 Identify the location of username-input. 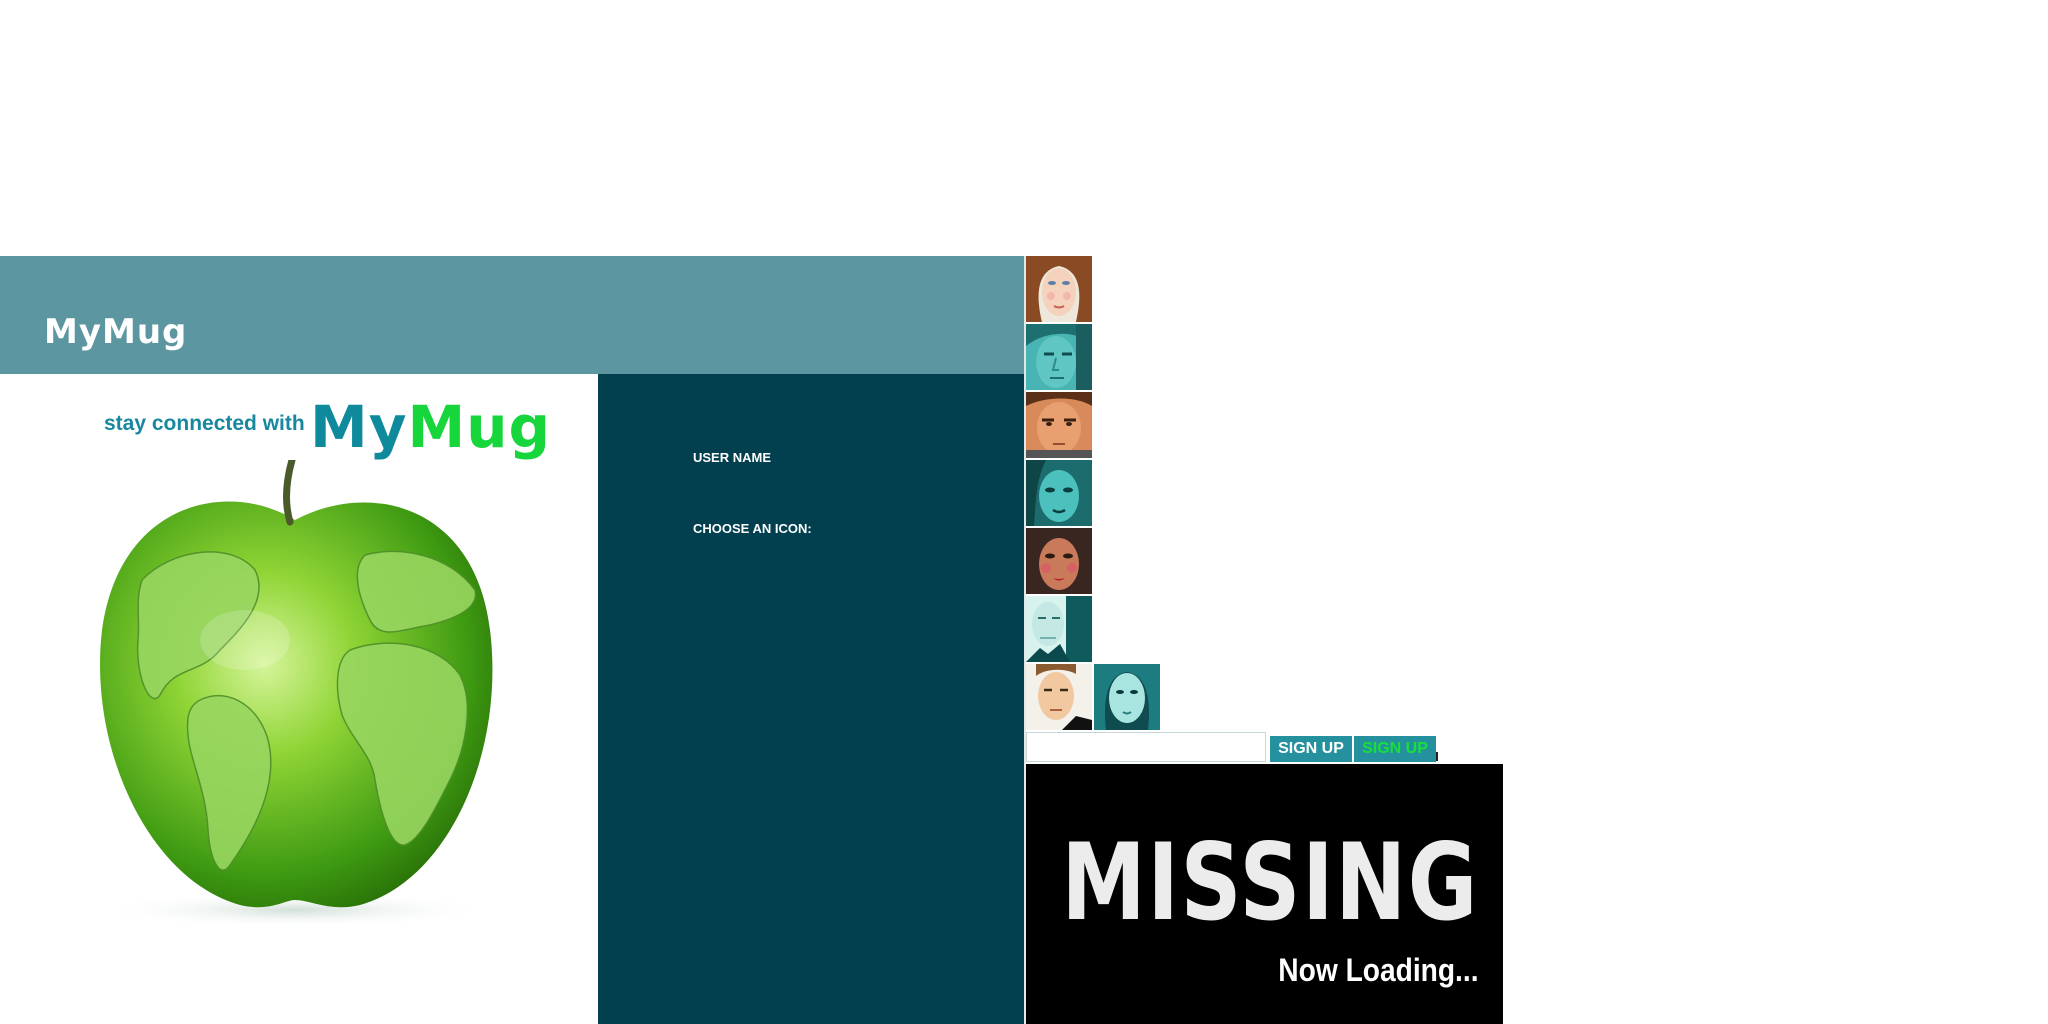
(1146, 747).